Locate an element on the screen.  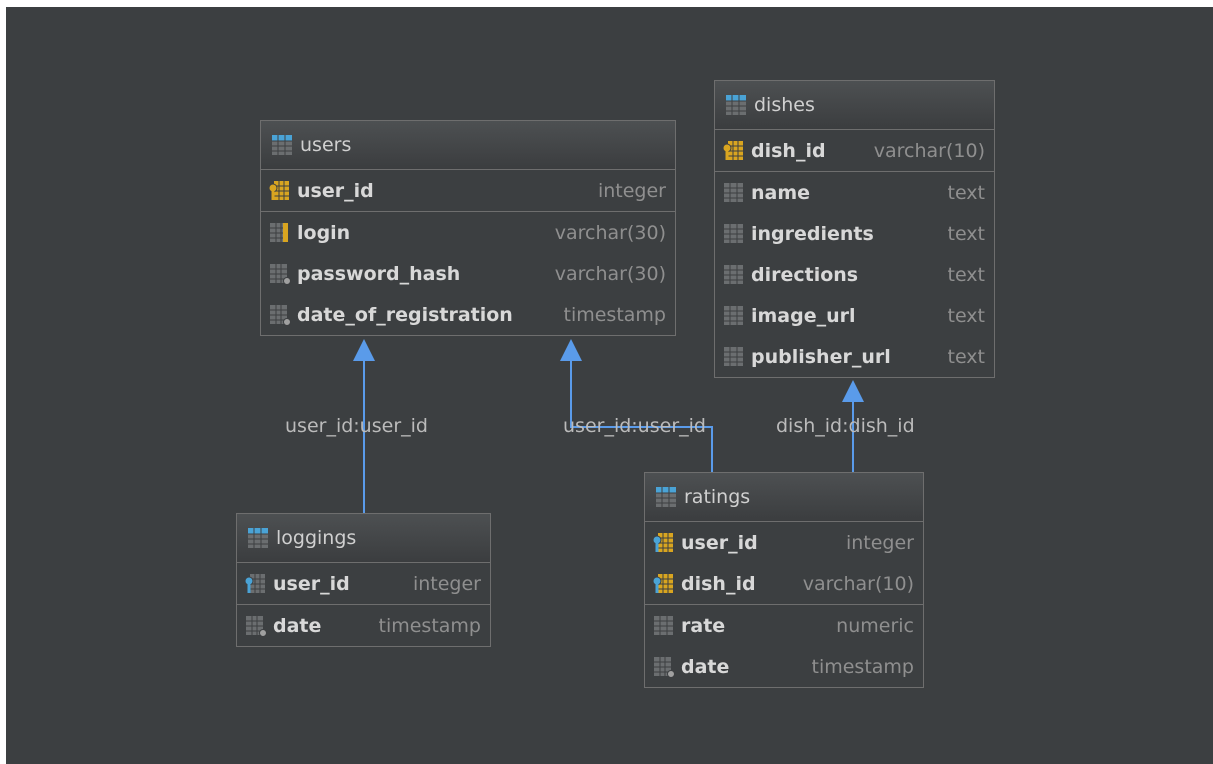
relationship-links is located at coordinates (608, 426).